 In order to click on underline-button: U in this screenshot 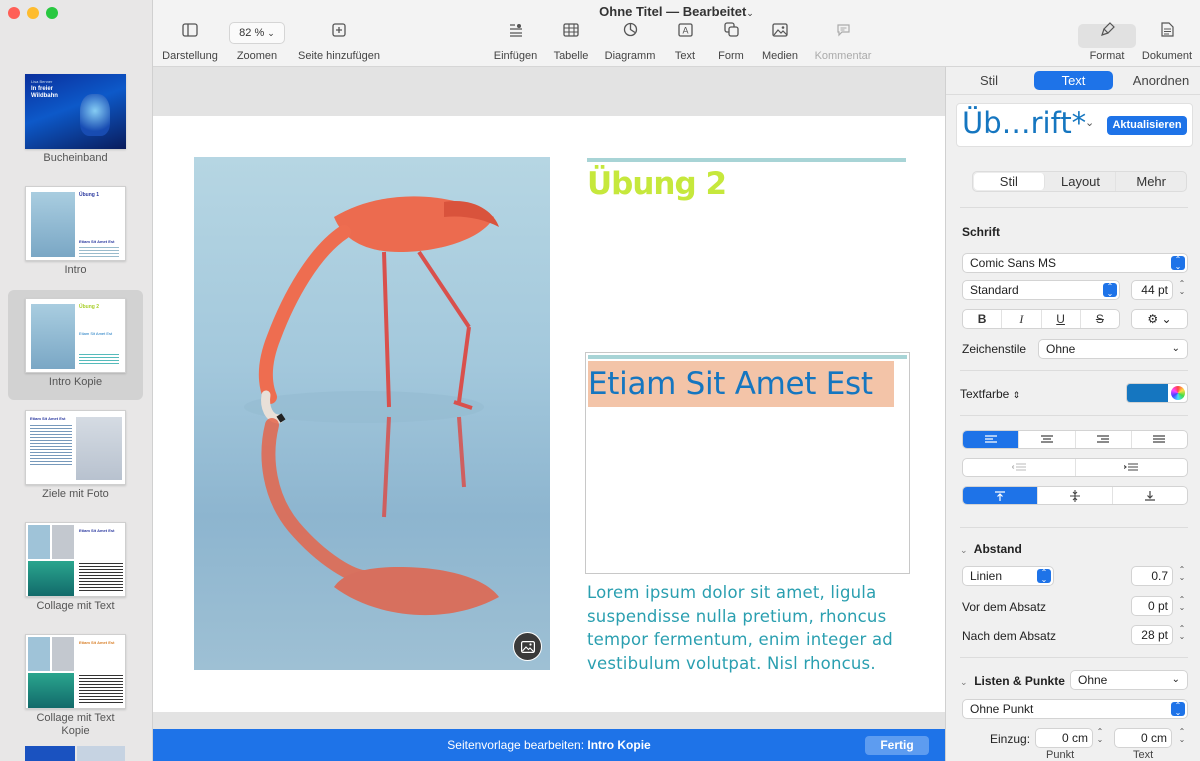, I will do `click(1061, 319)`.